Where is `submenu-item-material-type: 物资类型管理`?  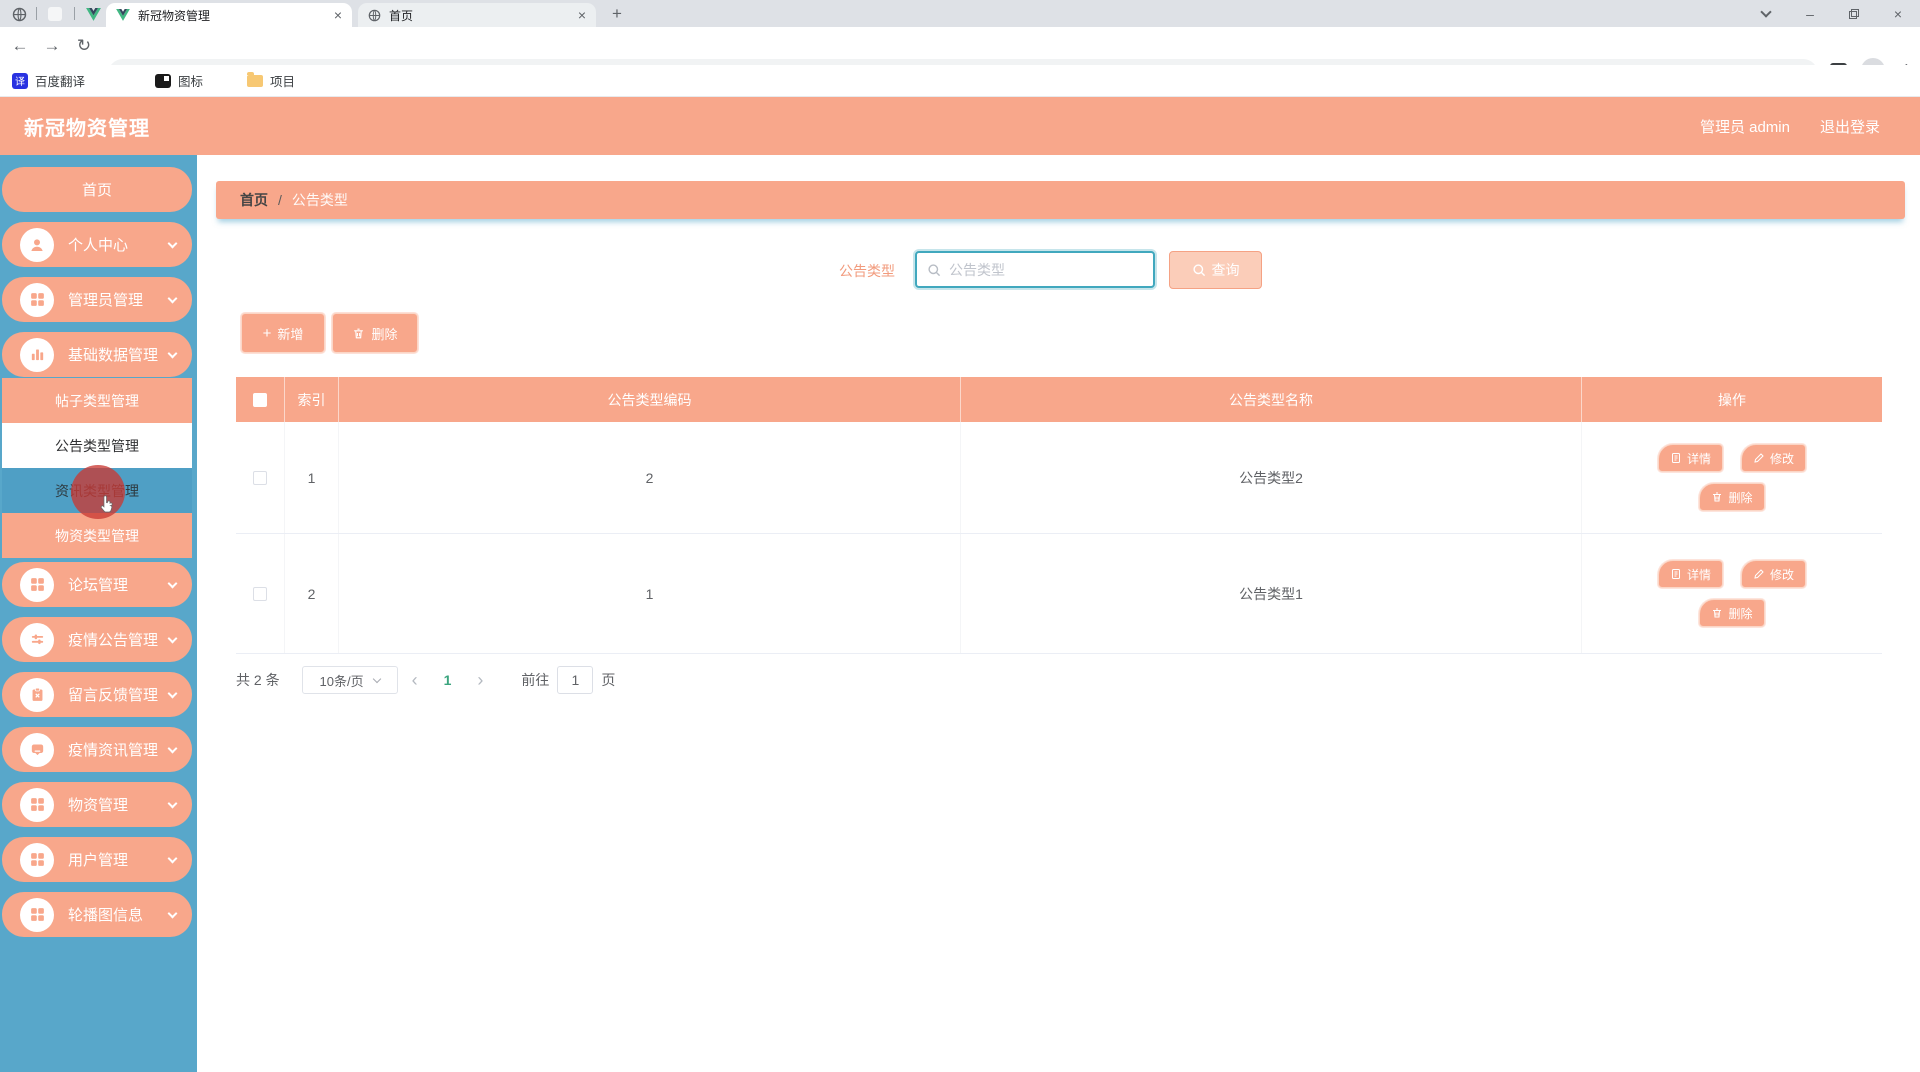 submenu-item-material-type: 物资类型管理 is located at coordinates (97, 535).